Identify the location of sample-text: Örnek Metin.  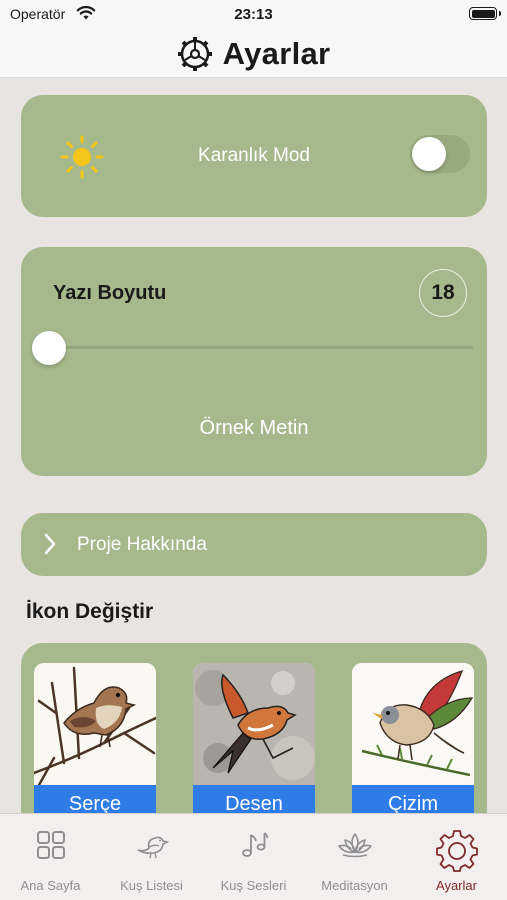
(254, 428).